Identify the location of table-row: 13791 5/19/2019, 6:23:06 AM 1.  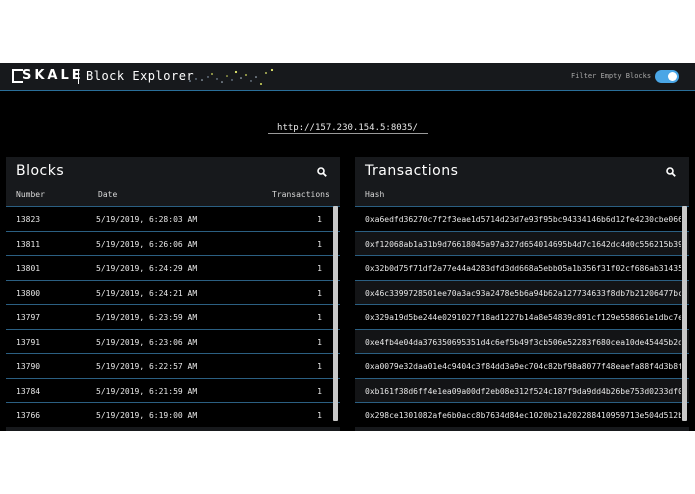
(173, 340).